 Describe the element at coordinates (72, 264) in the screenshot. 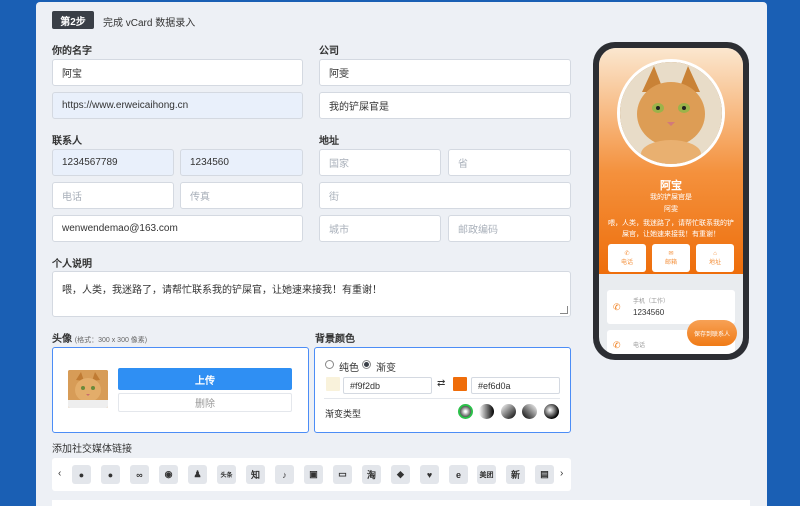

I see `bio-label: 个人说明` at that location.